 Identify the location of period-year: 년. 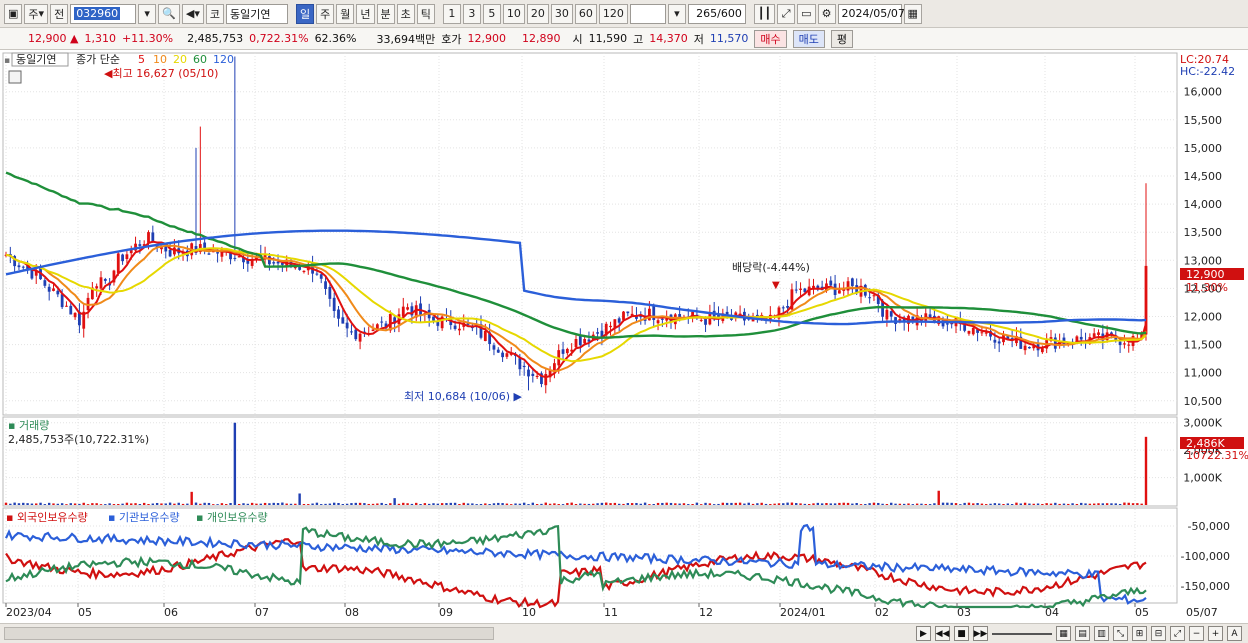
(365, 13).